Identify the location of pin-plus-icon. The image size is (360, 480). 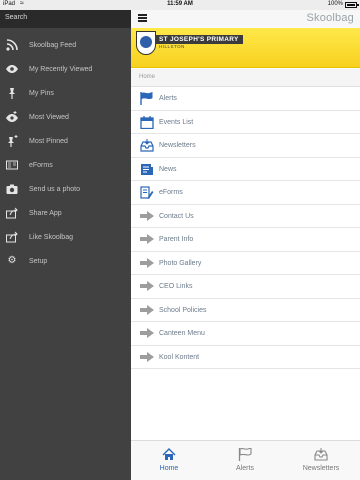
(12, 141).